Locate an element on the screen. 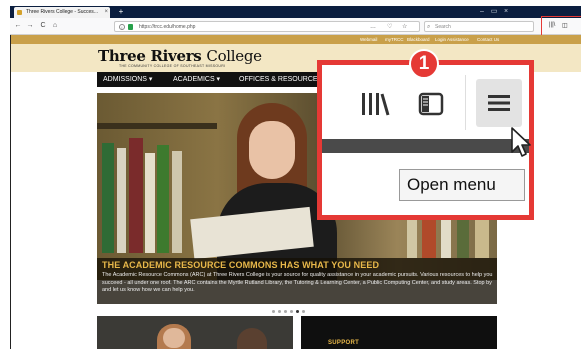 The width and height of the screenshot is (581, 349). link-login-assistance: Login Assistance is located at coordinates (452, 39).